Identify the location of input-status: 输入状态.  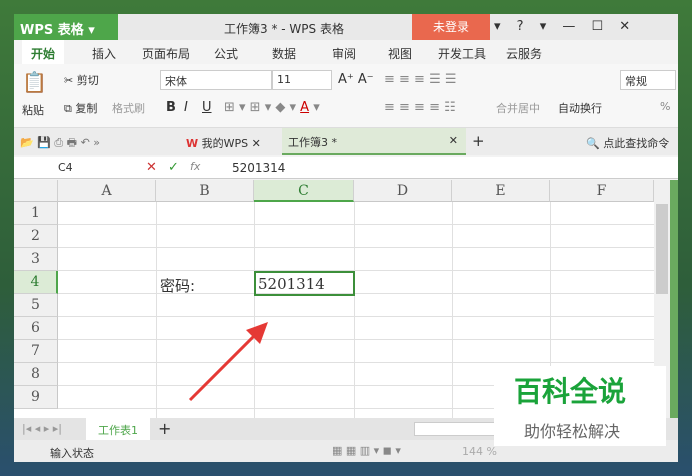
(72, 453).